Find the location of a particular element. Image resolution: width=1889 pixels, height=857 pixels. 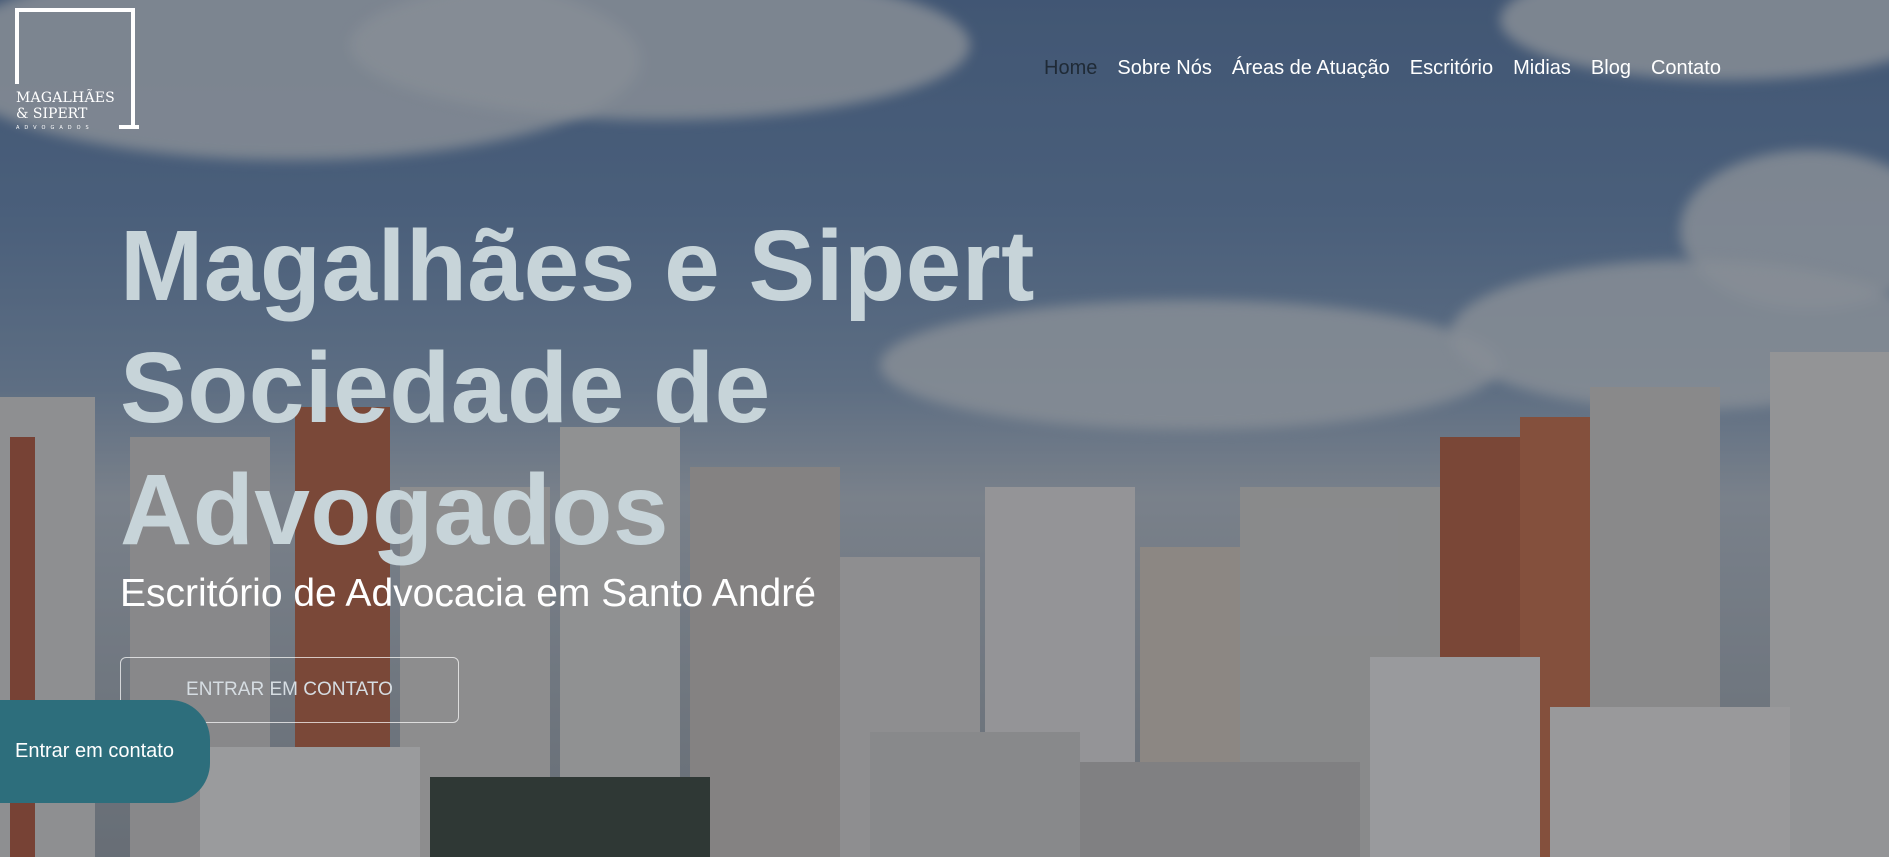

logo-text-line2: & SIPERT is located at coordinates (52, 114).